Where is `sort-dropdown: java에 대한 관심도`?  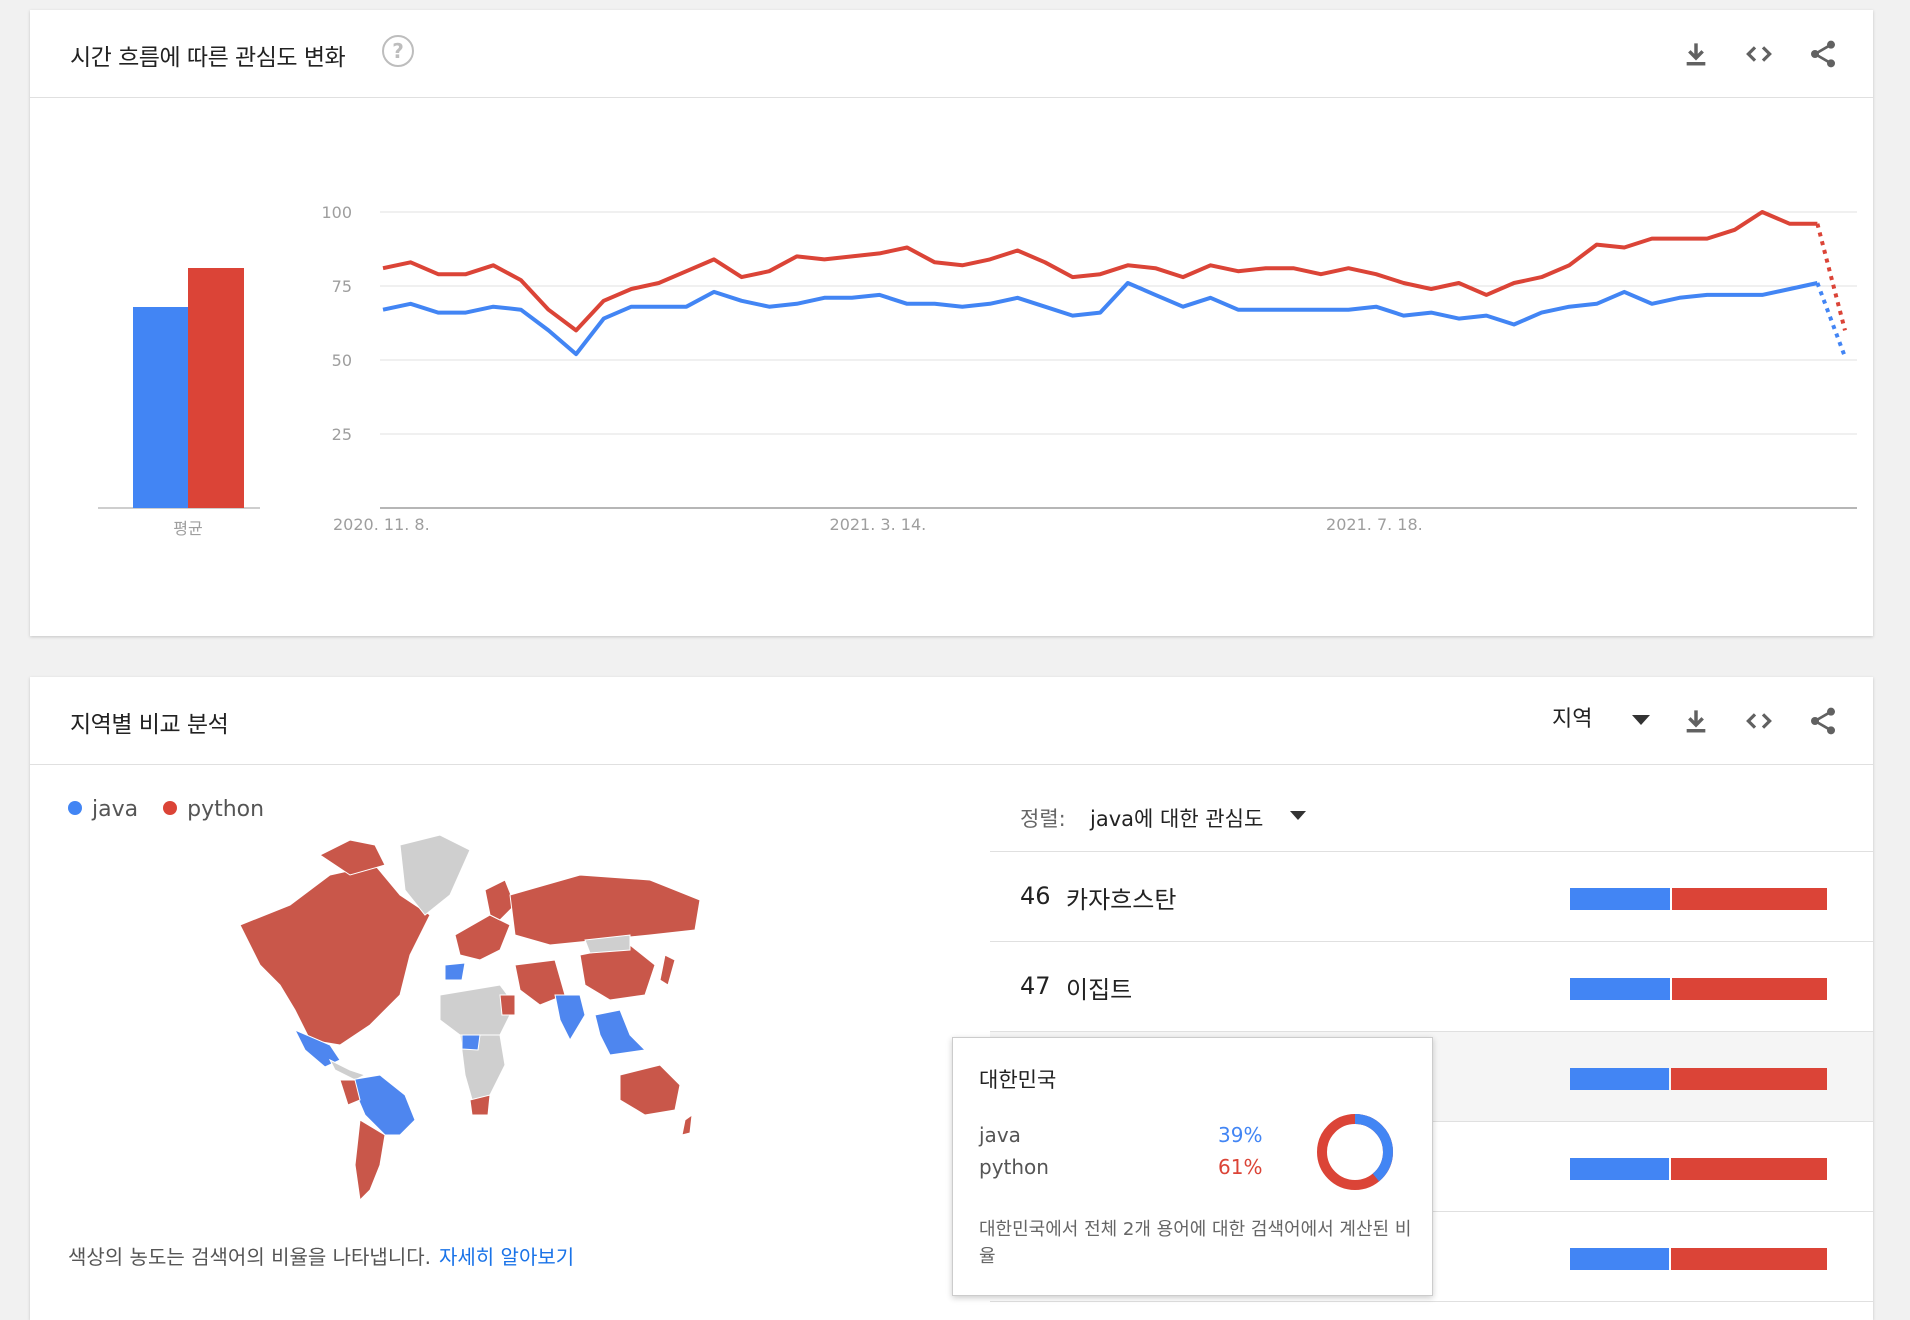
sort-dropdown: java에 대한 관심도 is located at coordinates (1176, 818).